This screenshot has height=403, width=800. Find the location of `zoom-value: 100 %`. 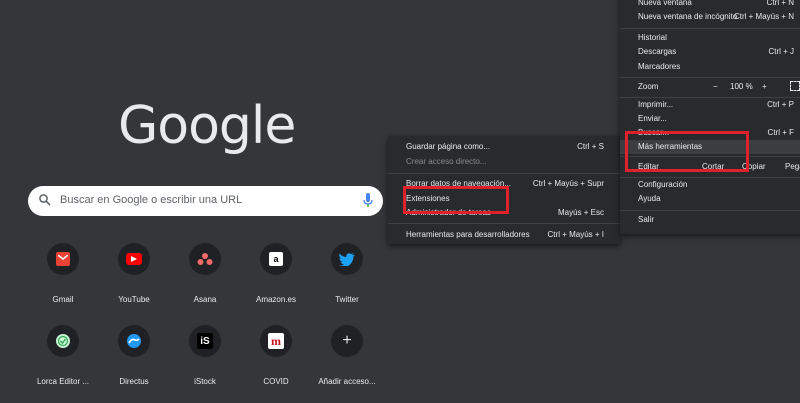

zoom-value: 100 % is located at coordinates (741, 86).